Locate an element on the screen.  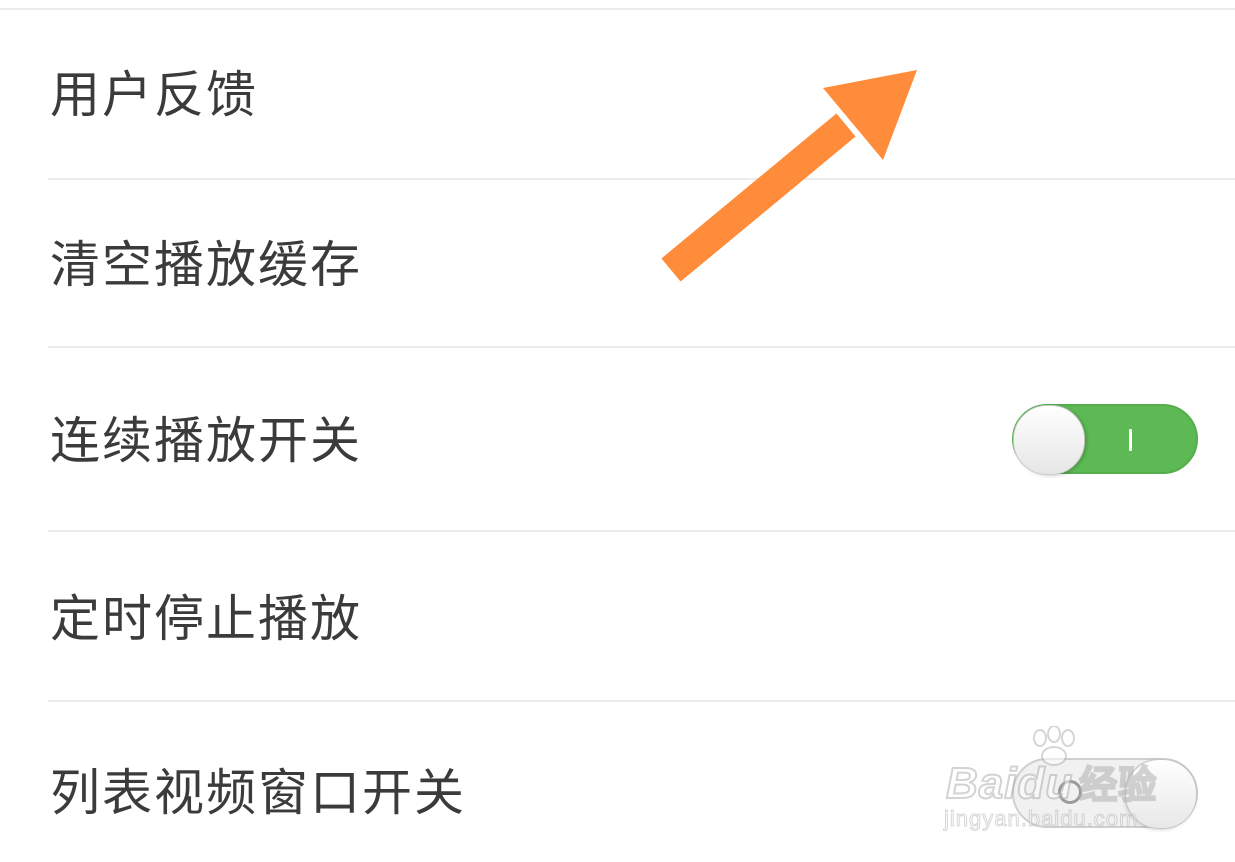
list-video-window-toggle is located at coordinates (1105, 793).